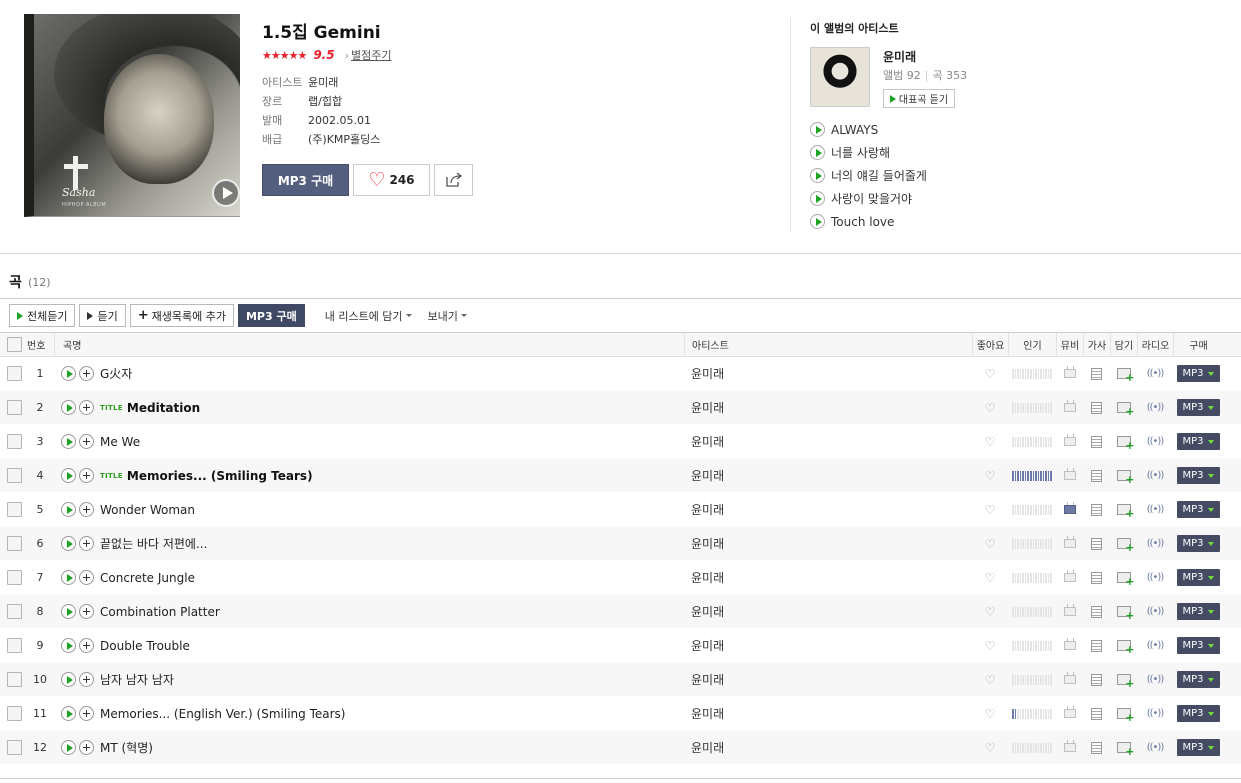 The height and width of the screenshot is (783, 1241). Describe the element at coordinates (919, 98) in the screenshot. I see `play-top-songs-button: 대표곡 듣기` at that location.